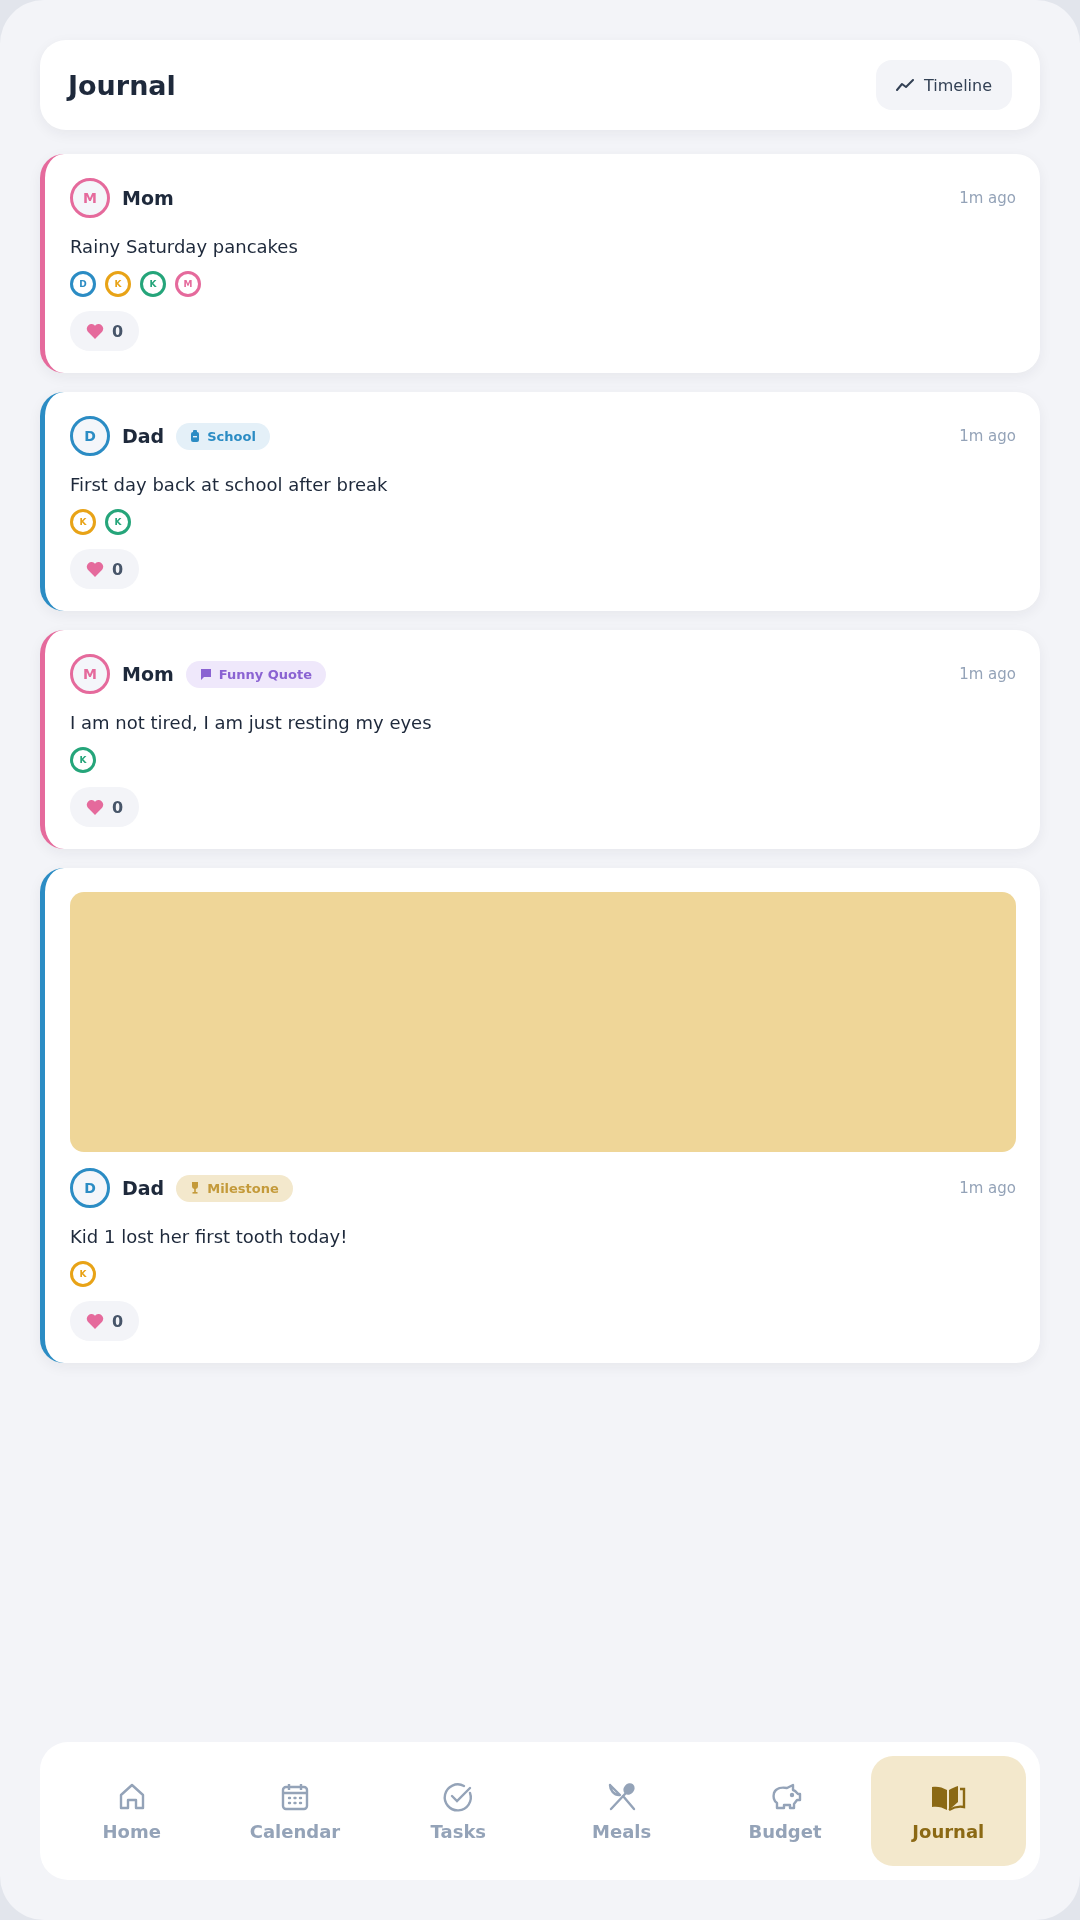 This screenshot has height=1920, width=1080. I want to click on category-tag: School, so click(223, 436).